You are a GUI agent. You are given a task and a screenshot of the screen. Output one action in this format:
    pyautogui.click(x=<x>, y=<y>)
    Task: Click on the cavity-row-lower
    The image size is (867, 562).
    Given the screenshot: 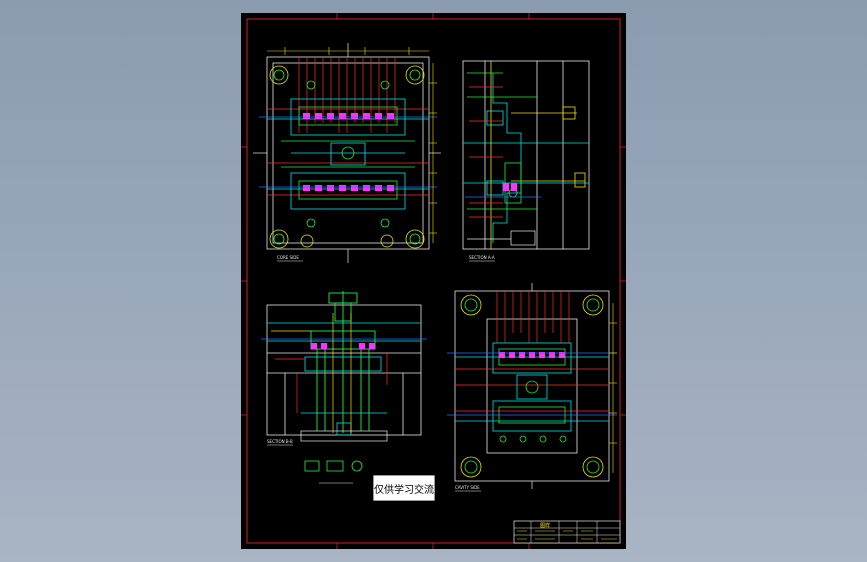 What is the action you would take?
    pyautogui.click(x=348, y=188)
    